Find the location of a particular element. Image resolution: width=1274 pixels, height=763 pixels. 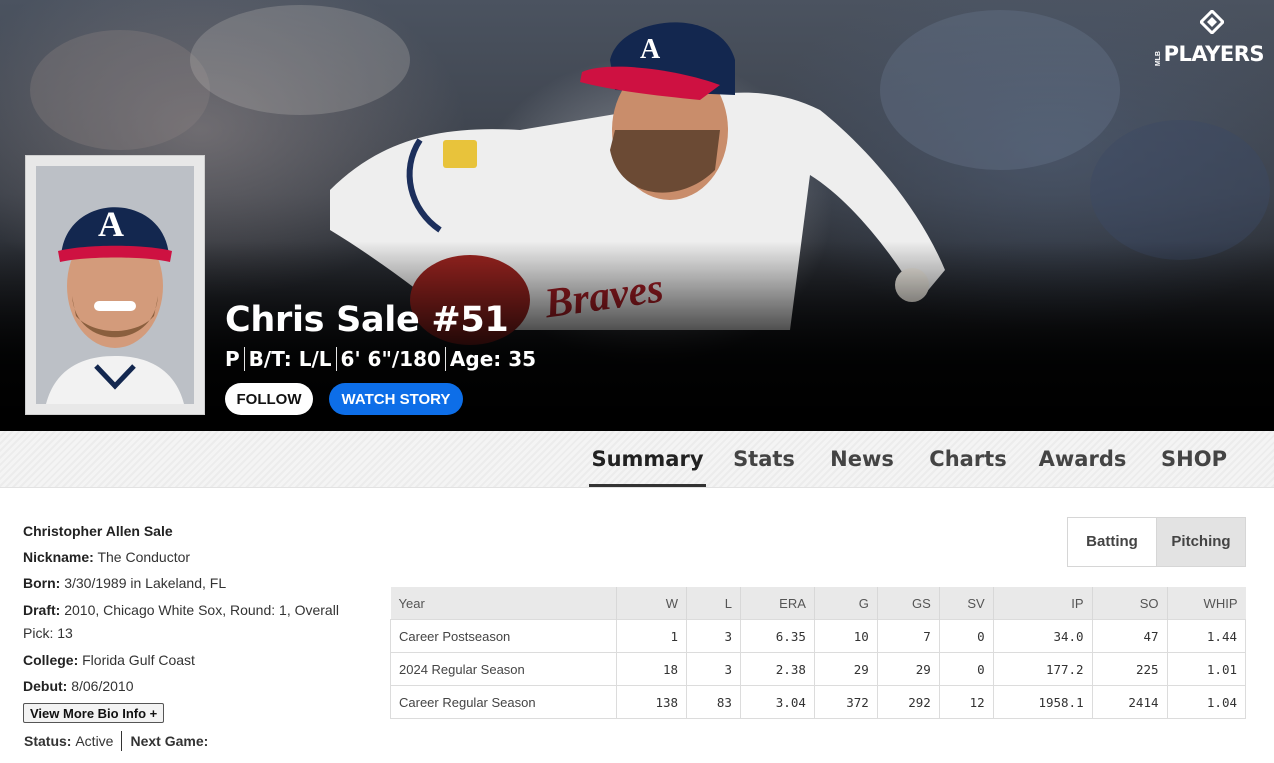

cell-year: Career Postseason is located at coordinates (503, 636).